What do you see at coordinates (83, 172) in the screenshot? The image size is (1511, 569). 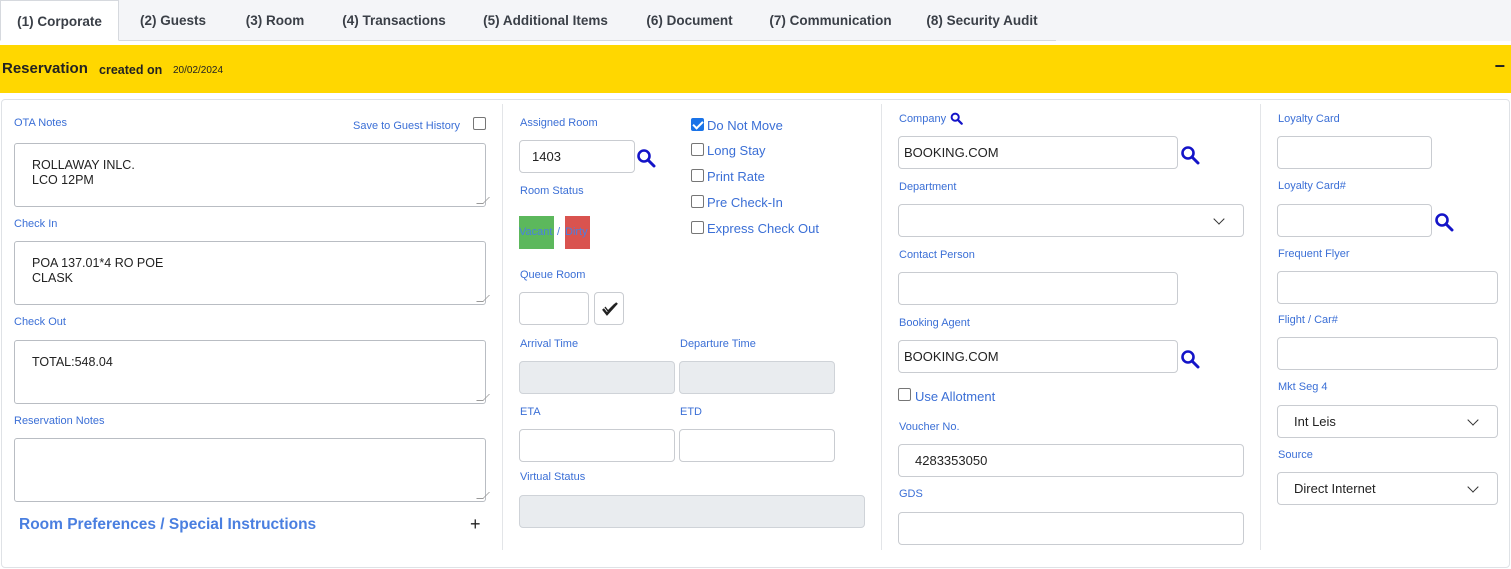 I see `ota-notes-text: ROLLAWAY INLC. LCO 12PM` at bounding box center [83, 172].